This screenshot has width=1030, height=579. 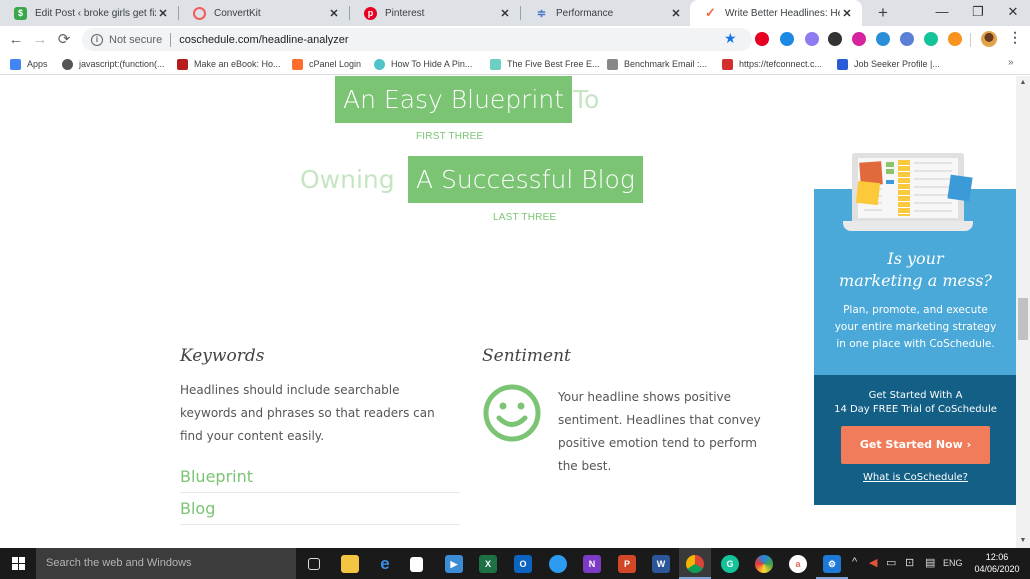 What do you see at coordinates (454, 564) in the screenshot?
I see `media-player-icon: ▶` at bounding box center [454, 564].